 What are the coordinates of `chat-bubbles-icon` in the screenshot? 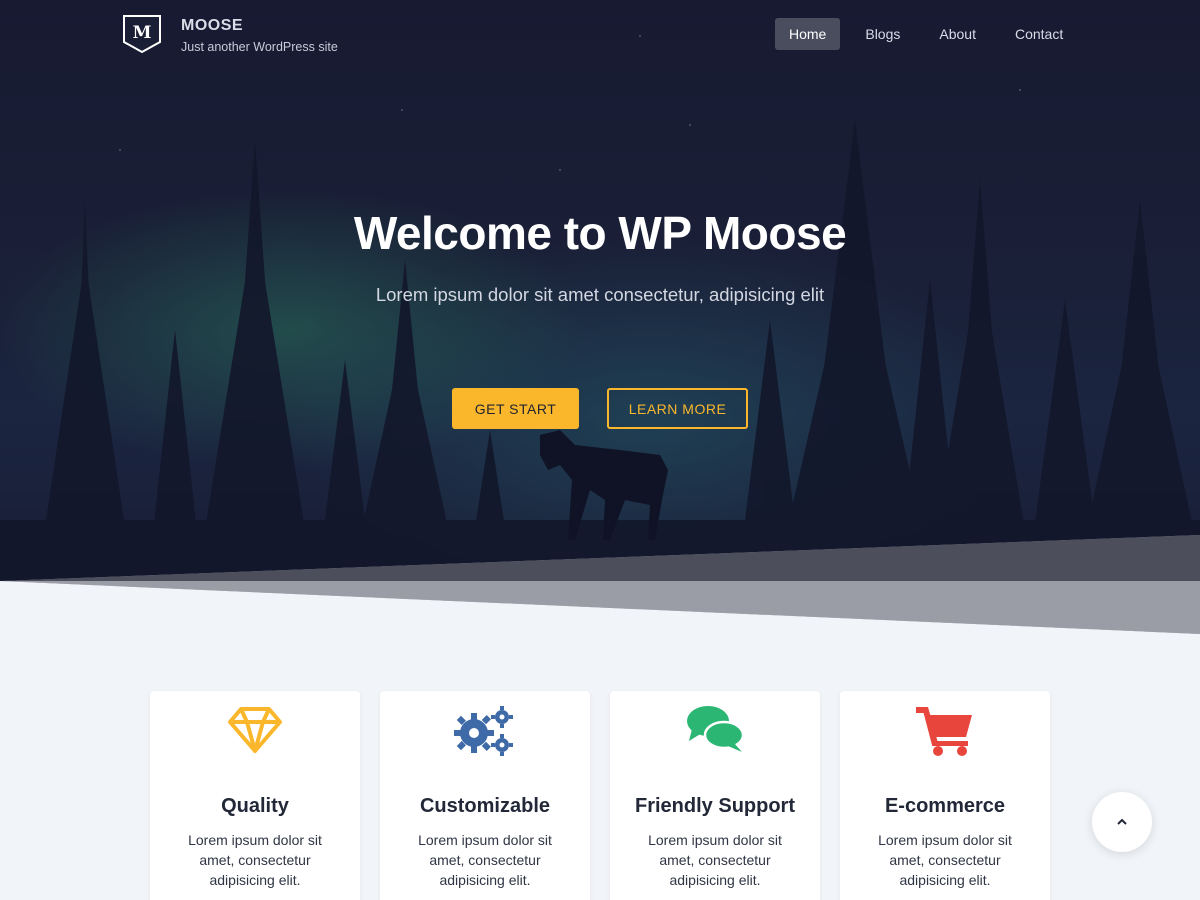 It's located at (715, 729).